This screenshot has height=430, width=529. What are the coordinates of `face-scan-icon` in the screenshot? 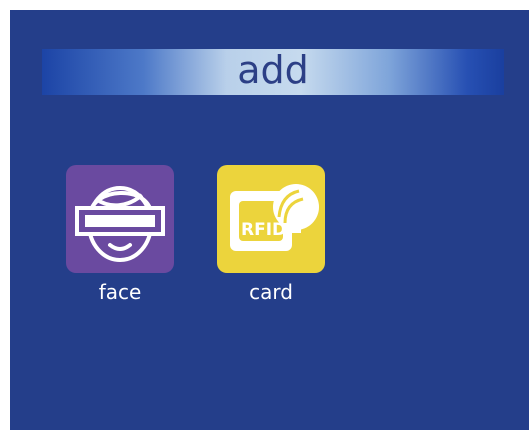 It's located at (120, 219).